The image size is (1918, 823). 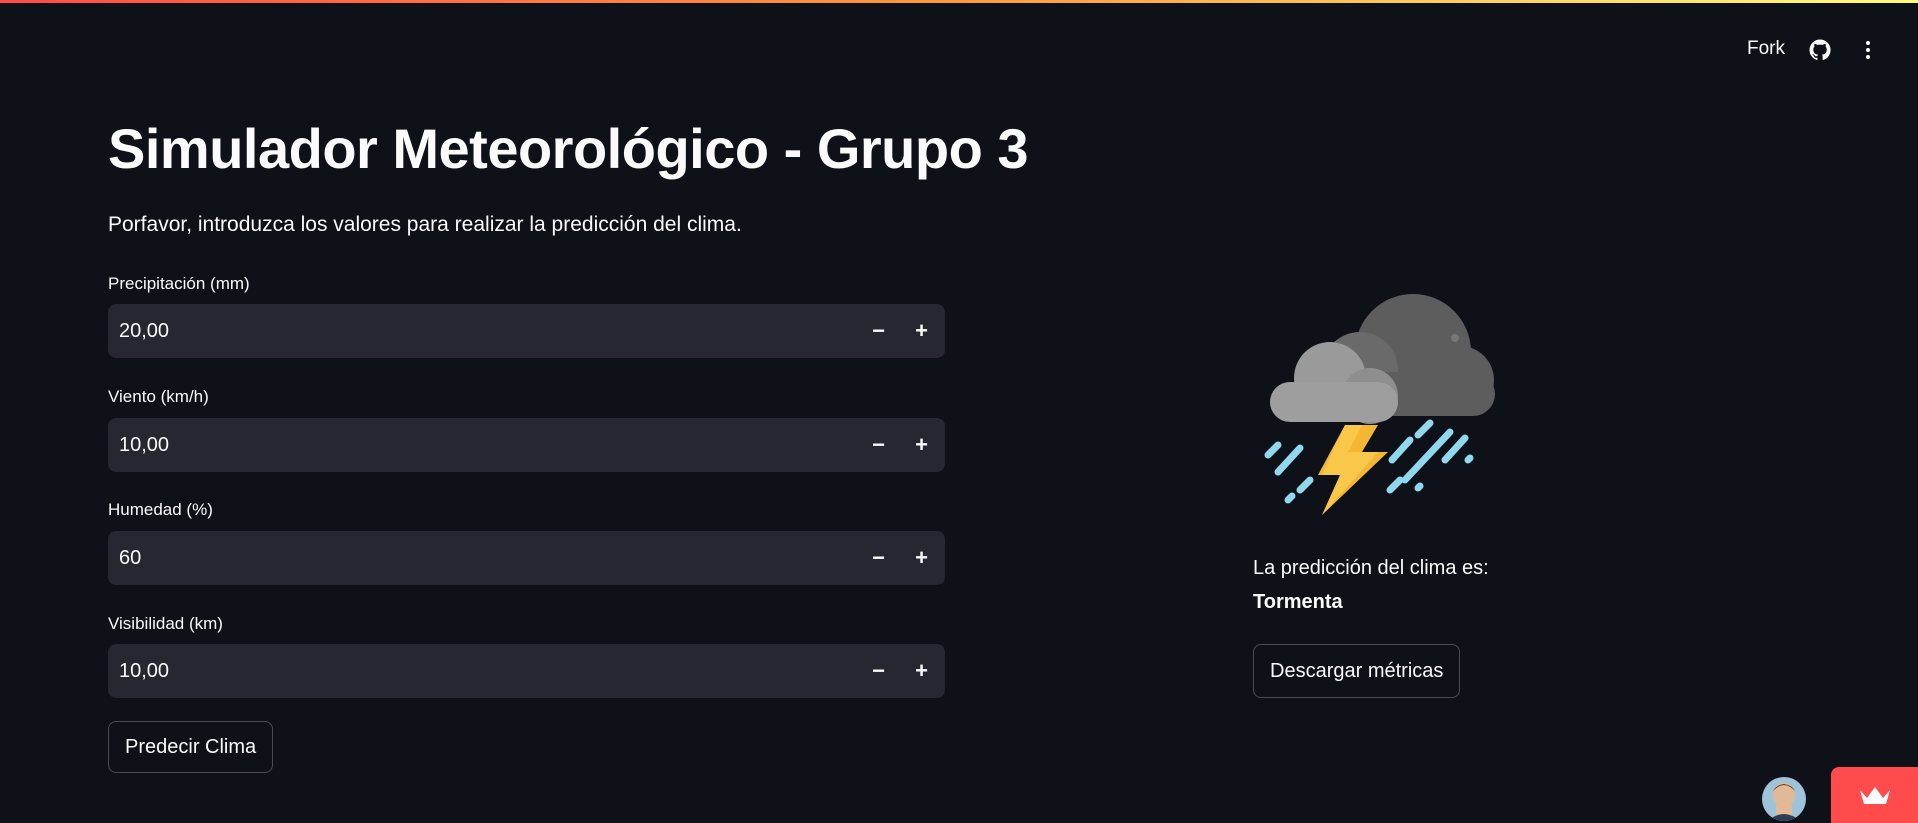 I want to click on visibility-input: 10,00 − +, so click(x=526, y=671).